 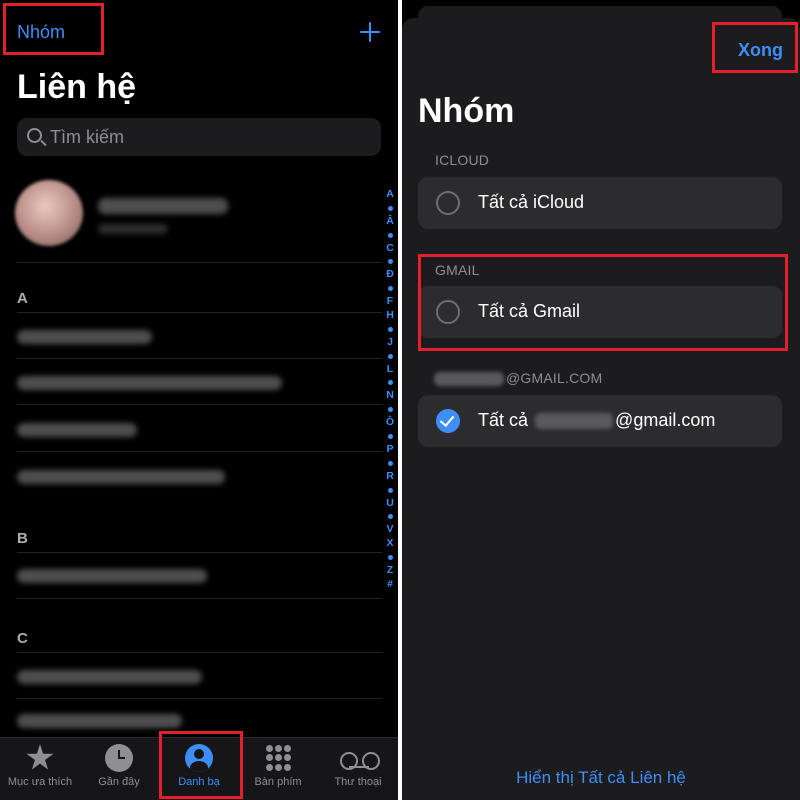 I want to click on star-icon, so click(x=40, y=757).